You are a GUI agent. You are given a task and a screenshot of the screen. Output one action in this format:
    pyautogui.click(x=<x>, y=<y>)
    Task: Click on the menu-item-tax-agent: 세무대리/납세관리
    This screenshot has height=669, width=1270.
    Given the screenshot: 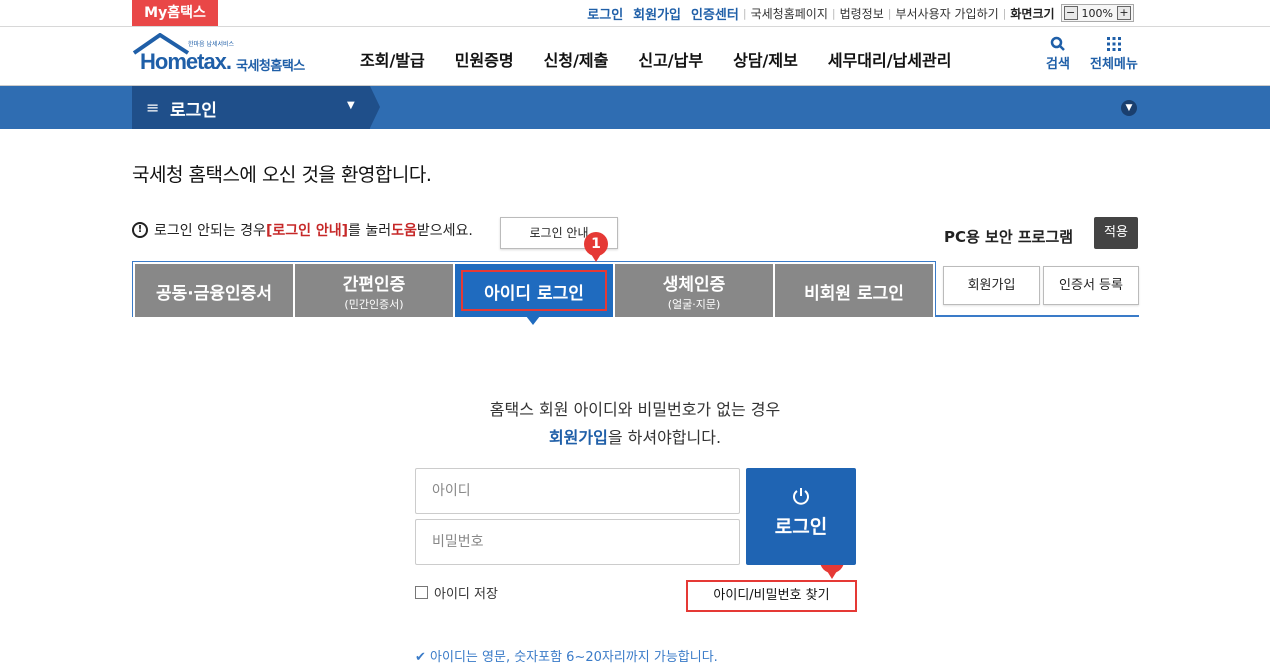 What is the action you would take?
    pyautogui.click(x=890, y=59)
    